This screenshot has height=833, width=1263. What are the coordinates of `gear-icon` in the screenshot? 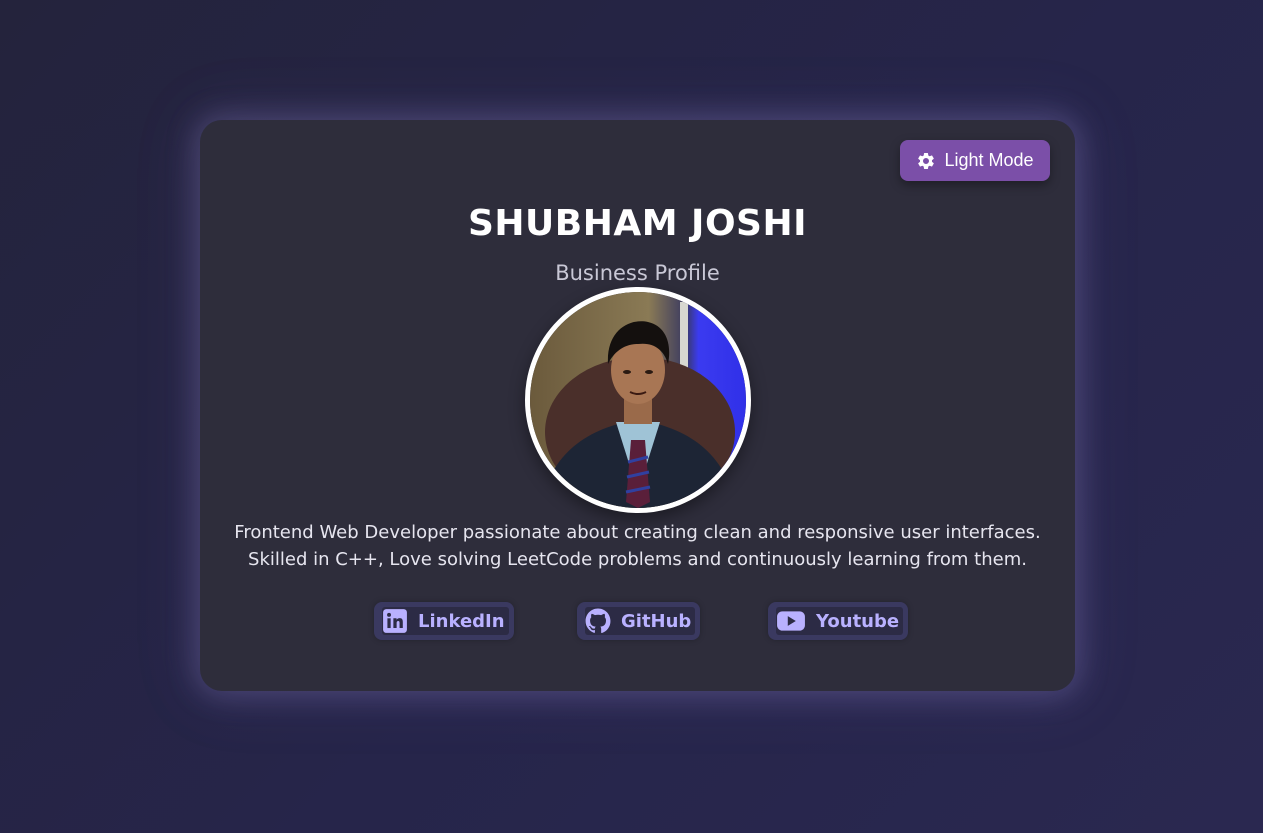 It's located at (926, 161).